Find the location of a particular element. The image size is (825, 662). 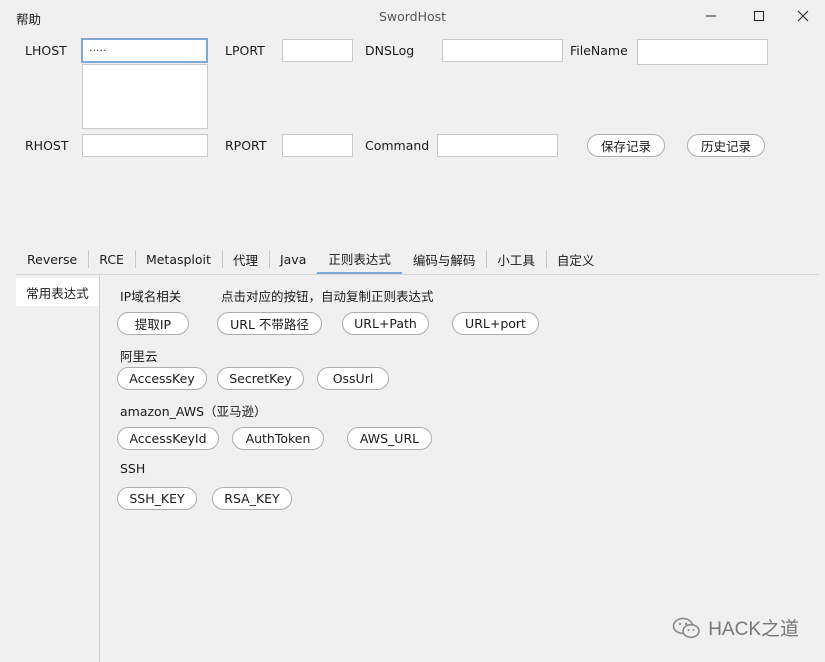

tab-divider is located at coordinates (417, 274).